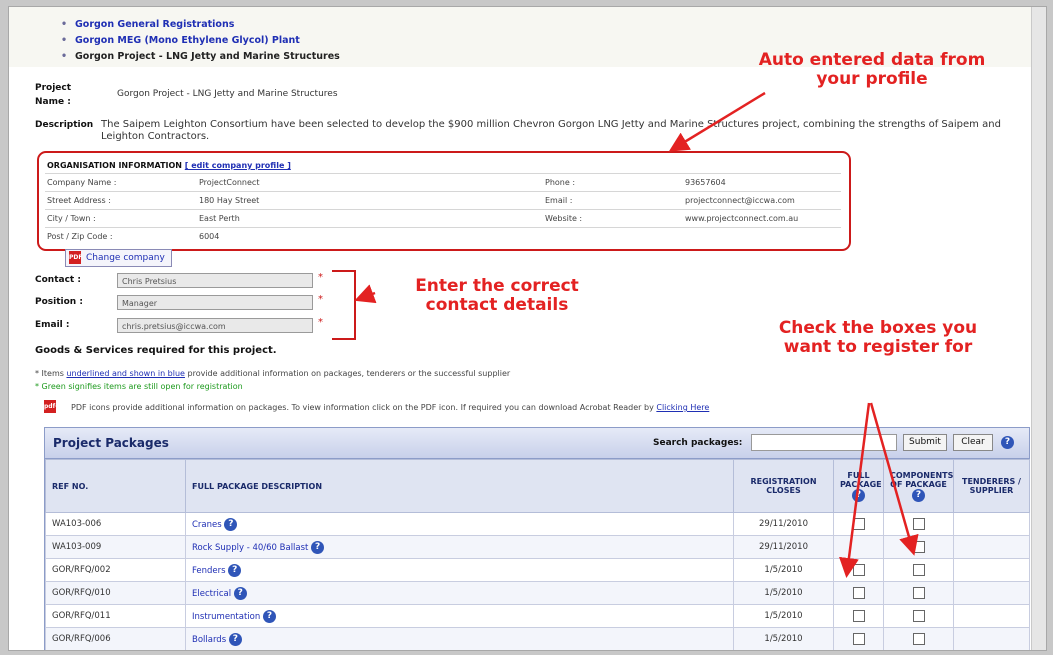 This screenshot has width=1053, height=655. I want to click on arrow-components, so click(894, 479).